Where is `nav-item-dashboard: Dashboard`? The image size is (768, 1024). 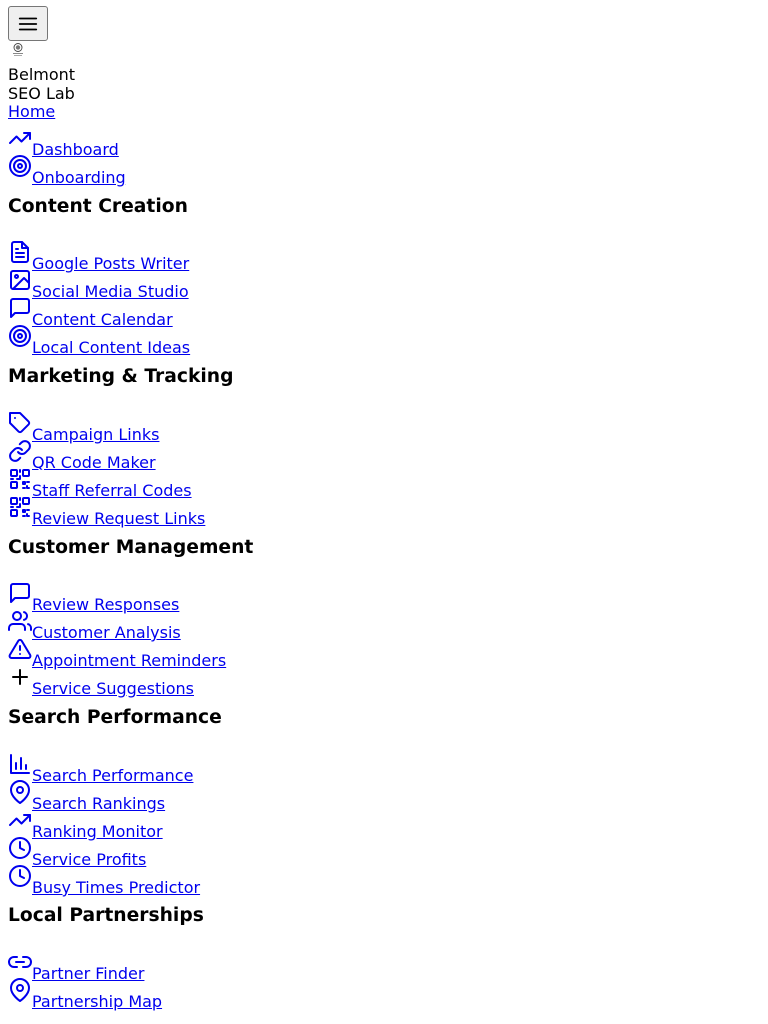
nav-item-dashboard: Dashboard is located at coordinates (63, 144).